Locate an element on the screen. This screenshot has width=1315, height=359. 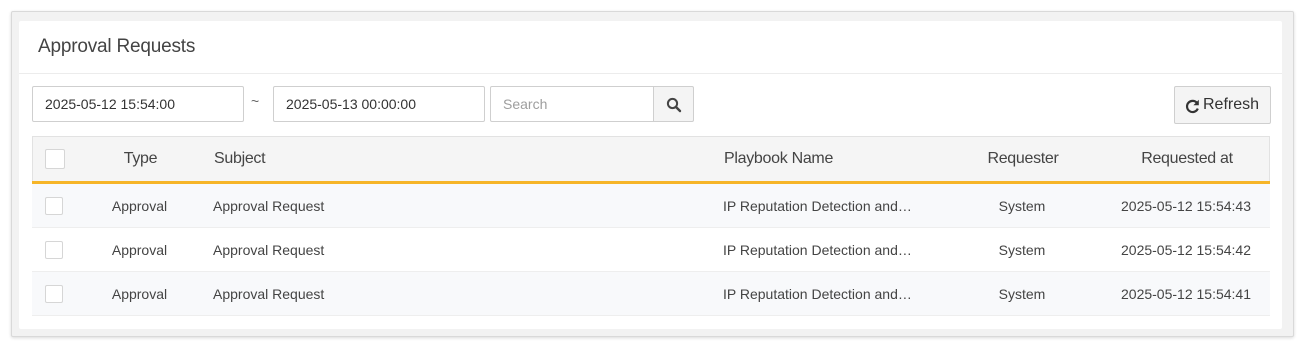
cell-requested-at: 2025-05-12 15:54:42 is located at coordinates (1186, 249).